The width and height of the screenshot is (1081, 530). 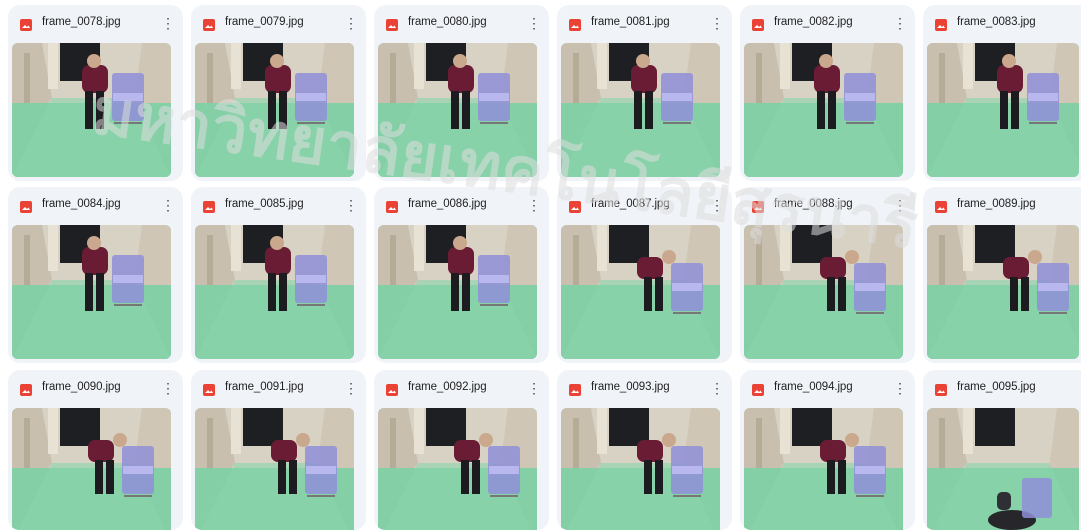 I want to click on file-card: frame_0090.jpg ⋮, so click(x=95, y=450).